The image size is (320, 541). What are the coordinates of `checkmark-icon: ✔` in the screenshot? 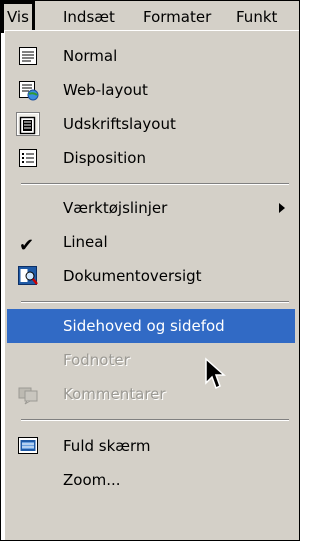 It's located at (27, 245).